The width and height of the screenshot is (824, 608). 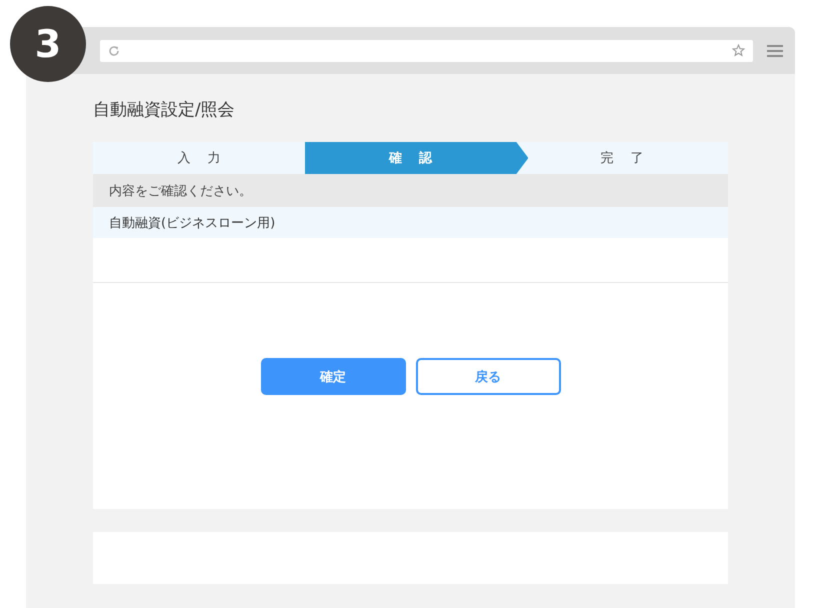 What do you see at coordinates (164, 110) in the screenshot?
I see `page-title: 自動融資設定/照会` at bounding box center [164, 110].